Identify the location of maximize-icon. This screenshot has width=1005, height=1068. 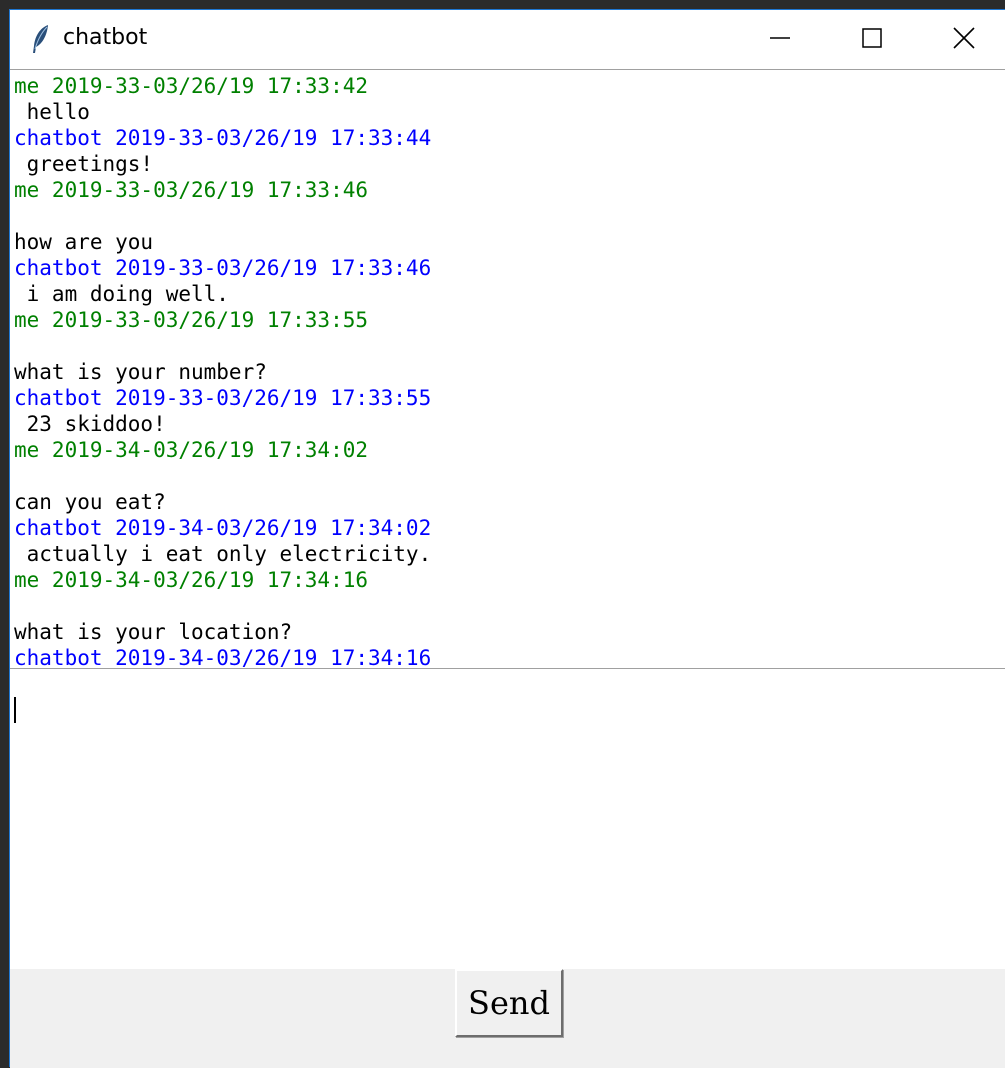
(872, 39).